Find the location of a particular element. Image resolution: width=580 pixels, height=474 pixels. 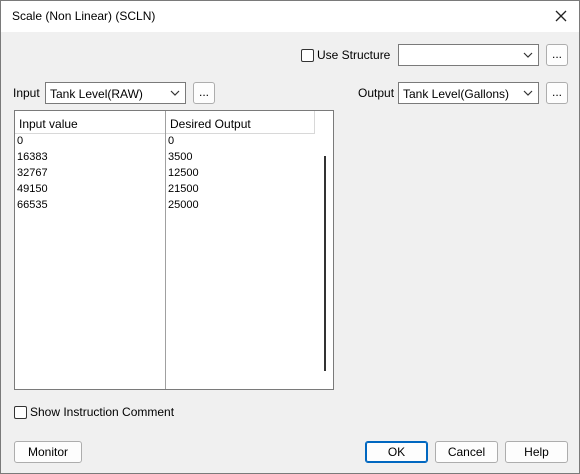

use-structure-select is located at coordinates (468, 55).